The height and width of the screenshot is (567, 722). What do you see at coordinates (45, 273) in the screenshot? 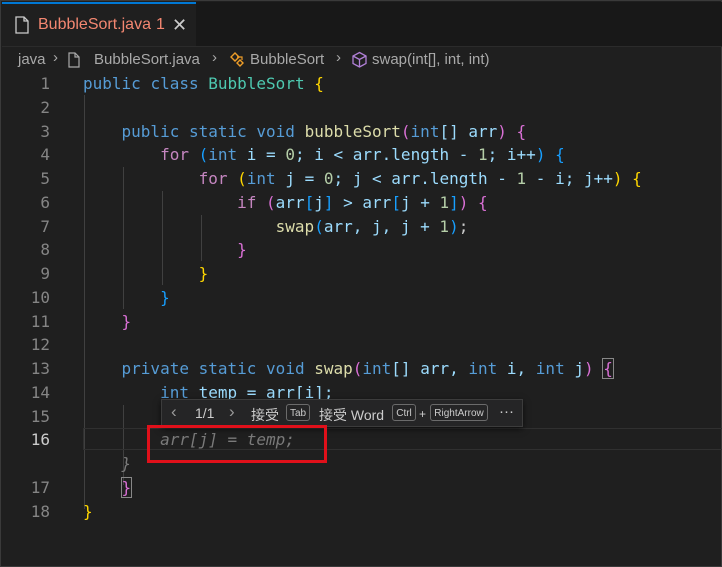
I see `line-number: 9` at bounding box center [45, 273].